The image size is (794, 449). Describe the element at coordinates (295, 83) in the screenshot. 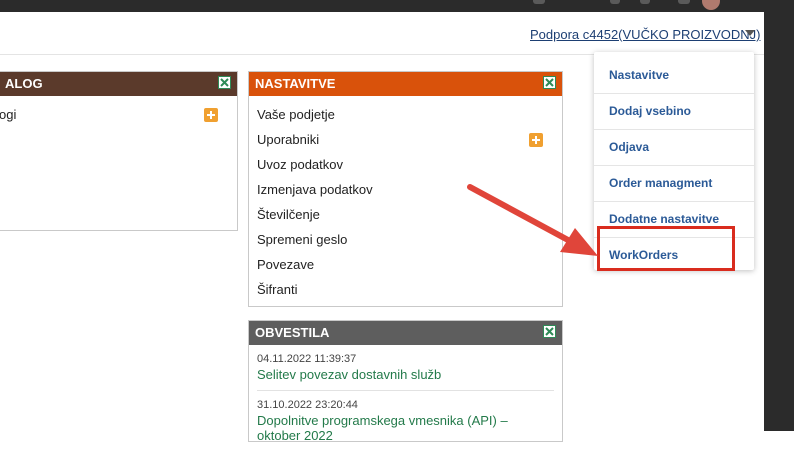

I see `settings-panel-title: NASTAVITVE` at that location.